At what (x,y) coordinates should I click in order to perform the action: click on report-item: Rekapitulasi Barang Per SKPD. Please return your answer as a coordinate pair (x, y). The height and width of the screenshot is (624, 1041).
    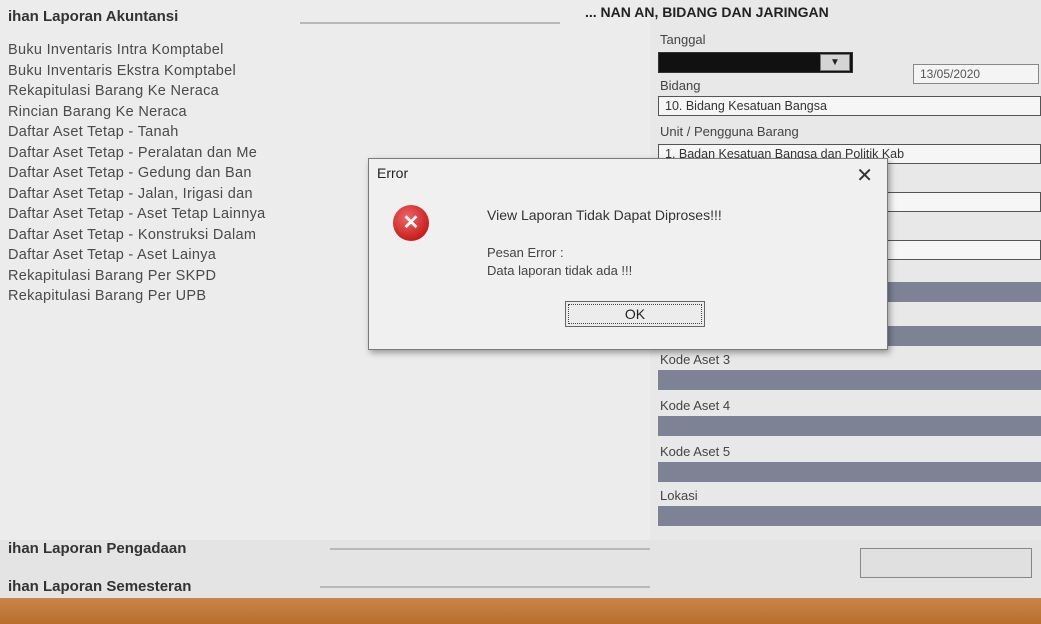
    Looking at the image, I should click on (137, 276).